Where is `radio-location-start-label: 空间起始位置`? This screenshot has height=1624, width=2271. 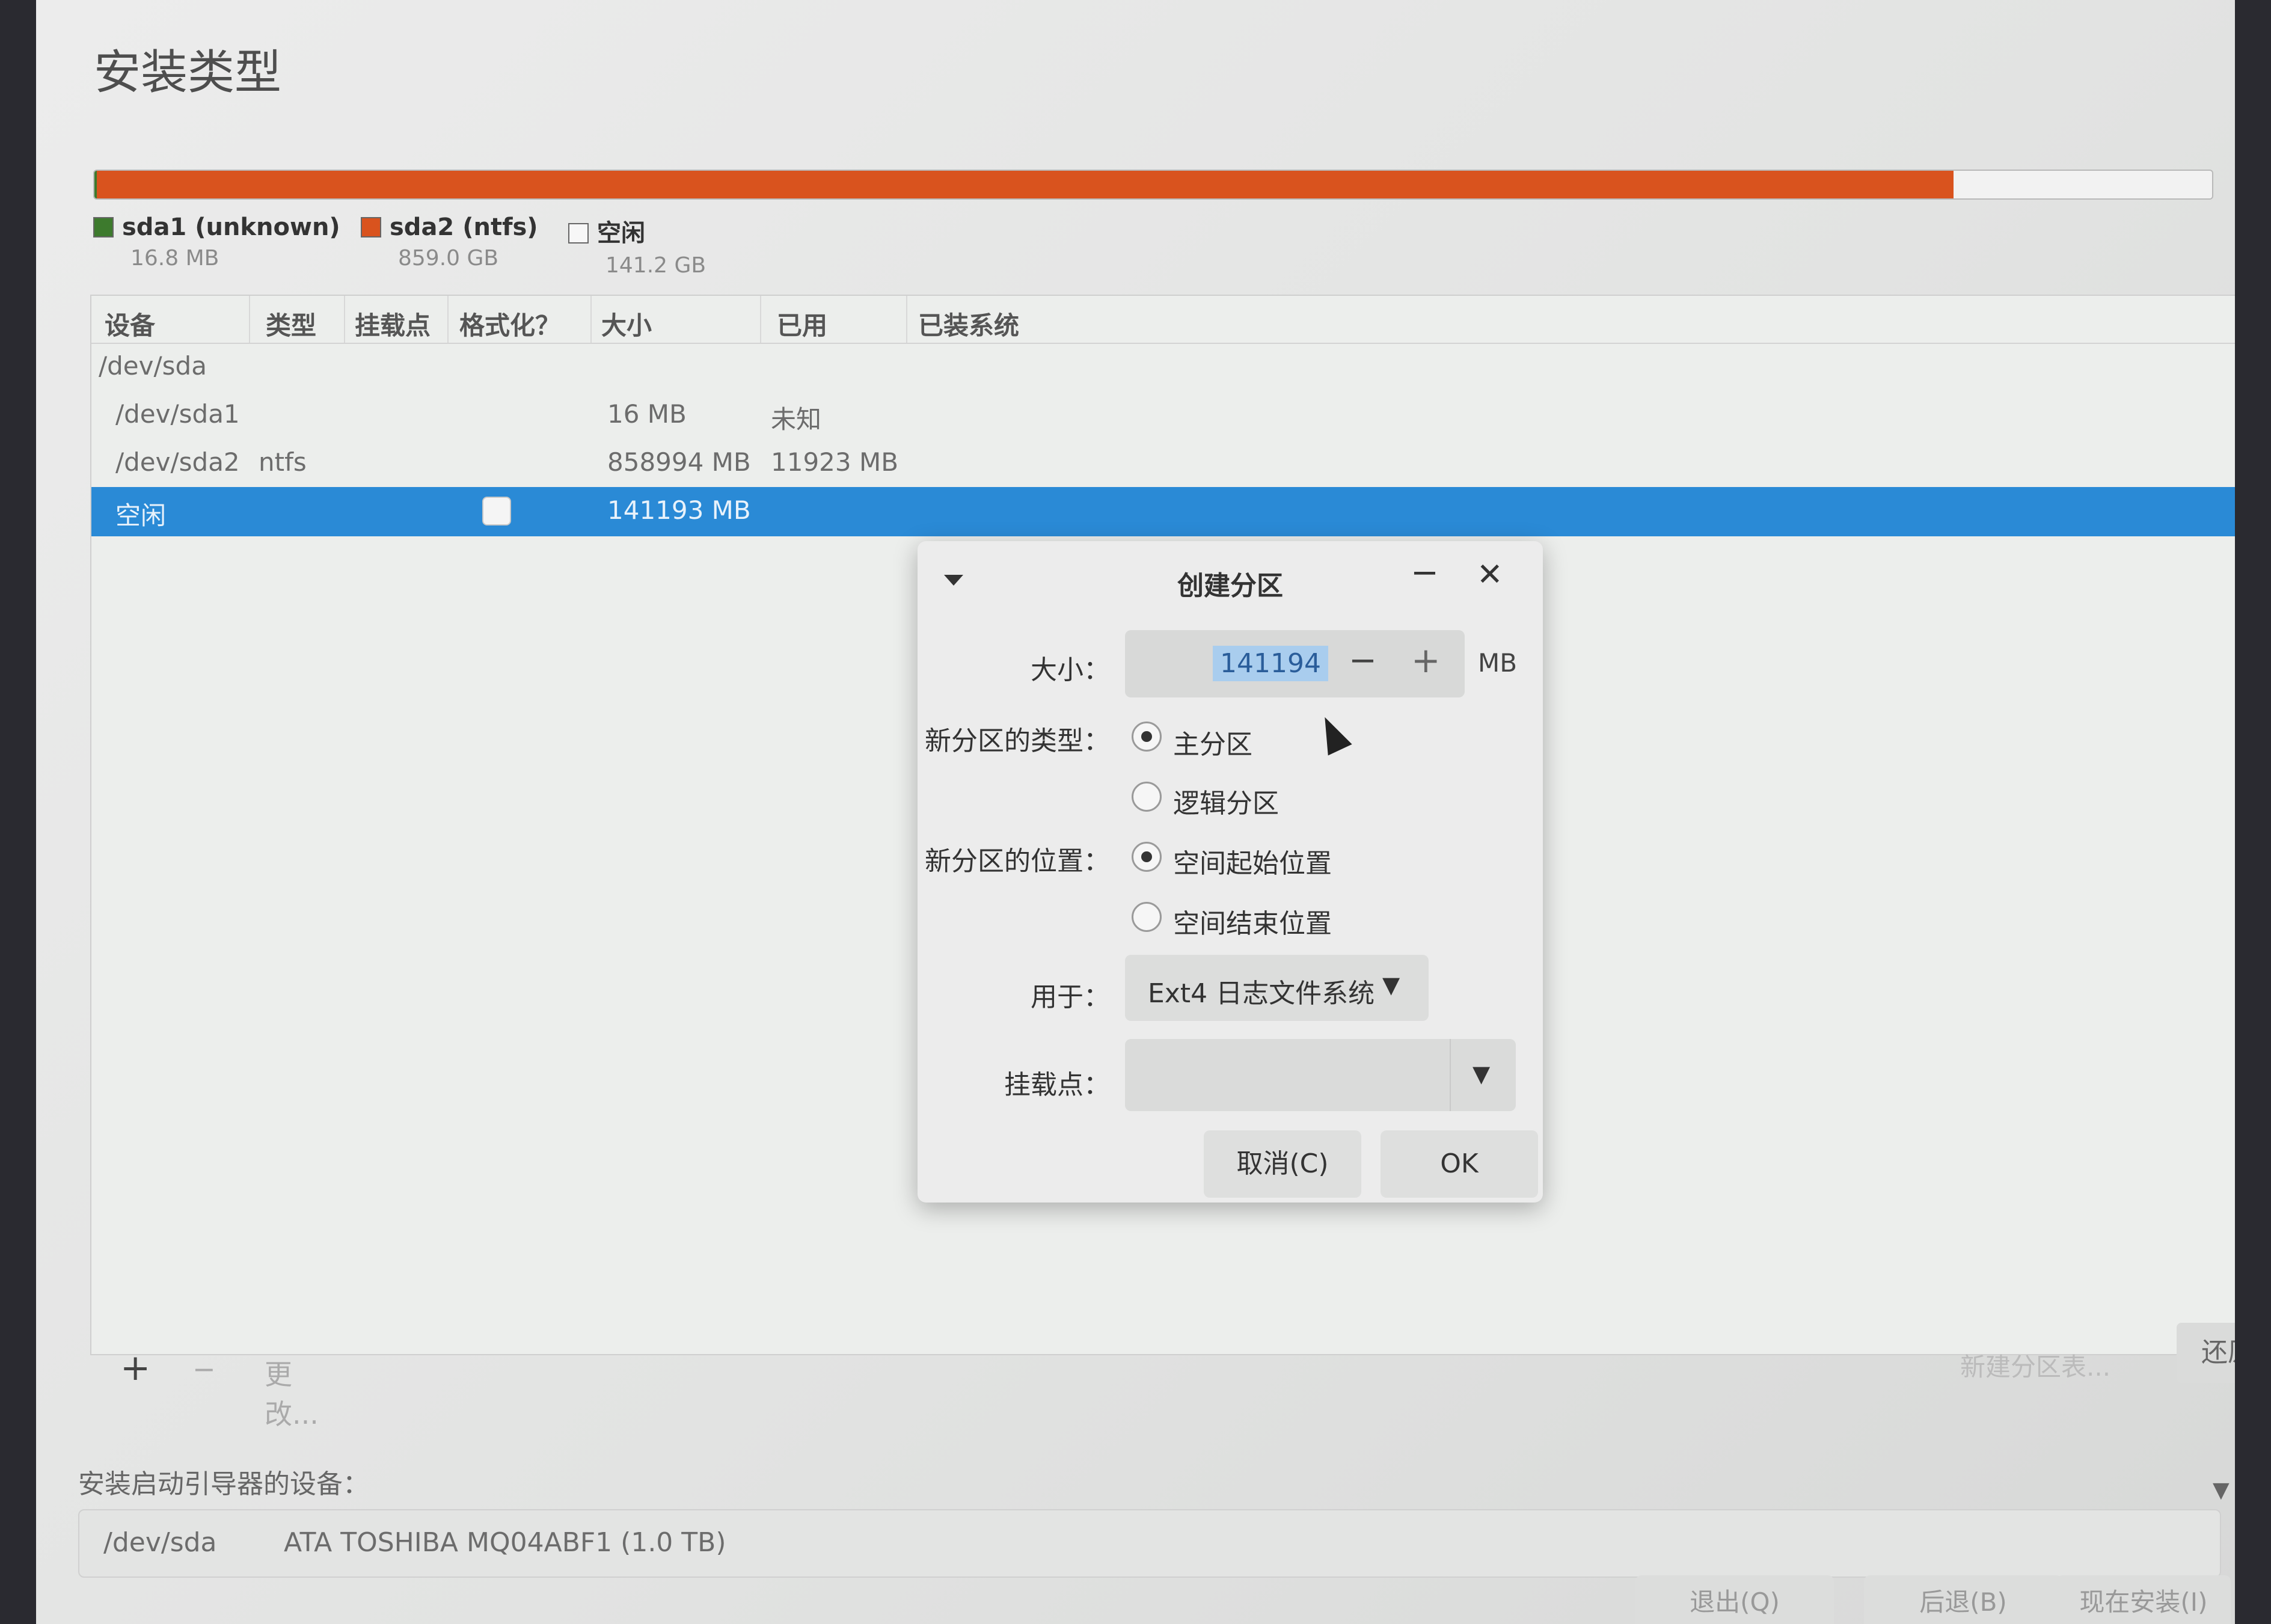 radio-location-start-label: 空间起始位置 is located at coordinates (1252, 861).